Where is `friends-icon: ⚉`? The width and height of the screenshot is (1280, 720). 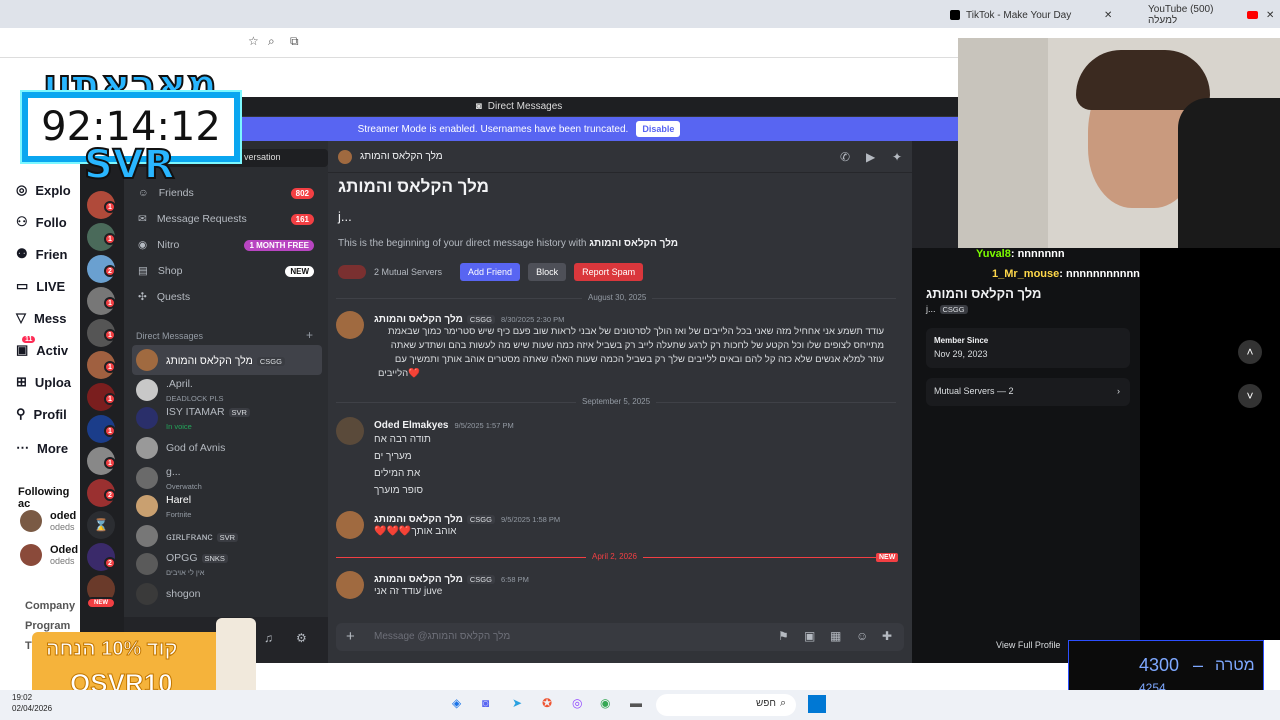
friends-icon: ⚉ is located at coordinates (22, 253).